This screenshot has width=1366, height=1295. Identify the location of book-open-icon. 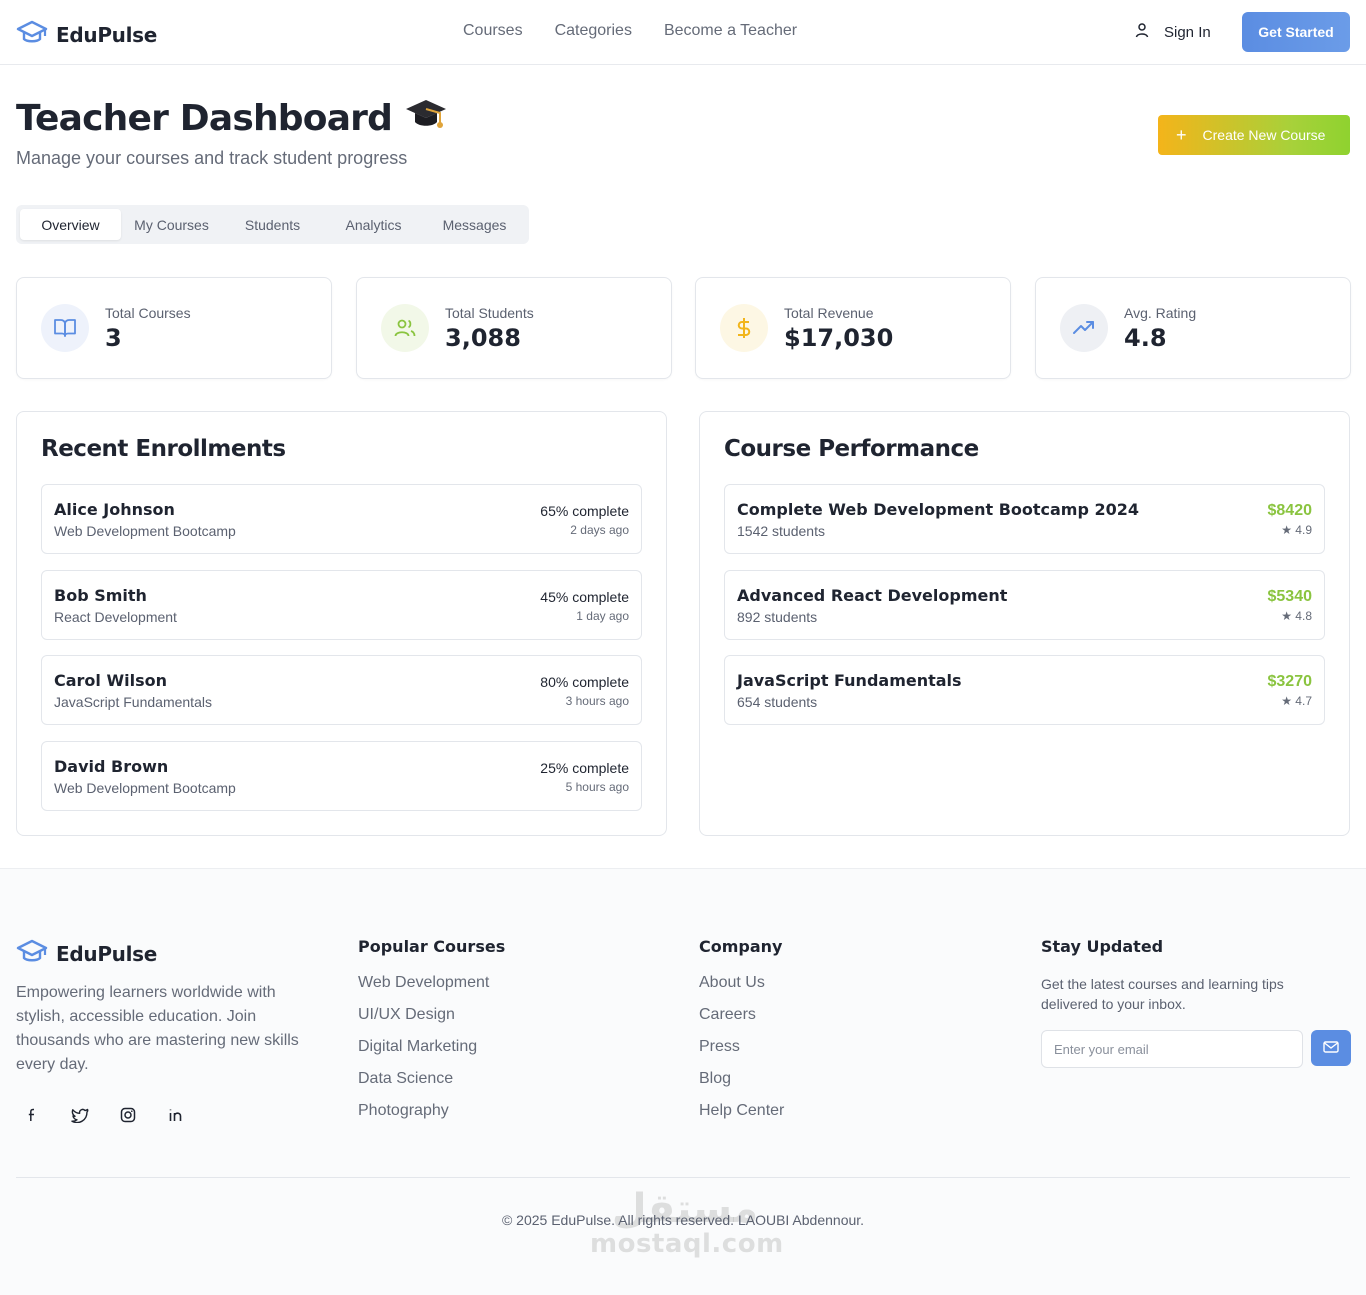
(65, 328).